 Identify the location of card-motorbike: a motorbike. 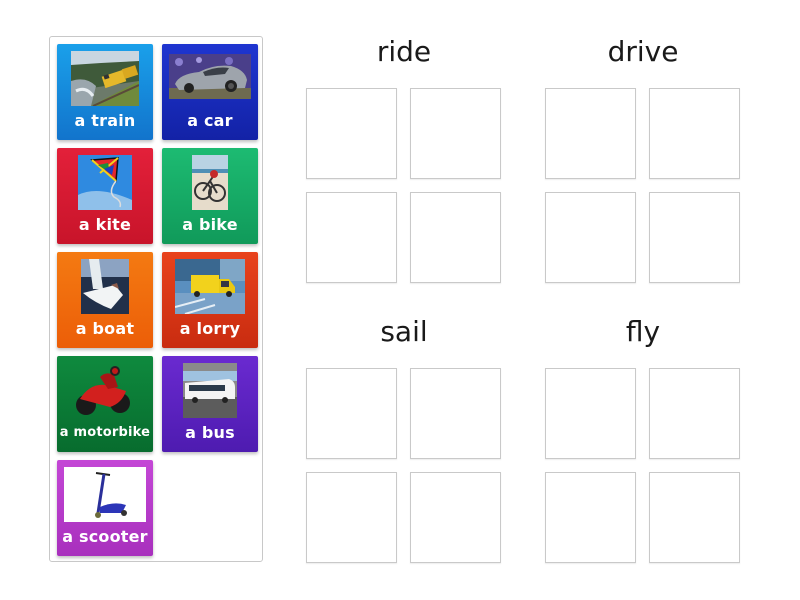
(105, 404).